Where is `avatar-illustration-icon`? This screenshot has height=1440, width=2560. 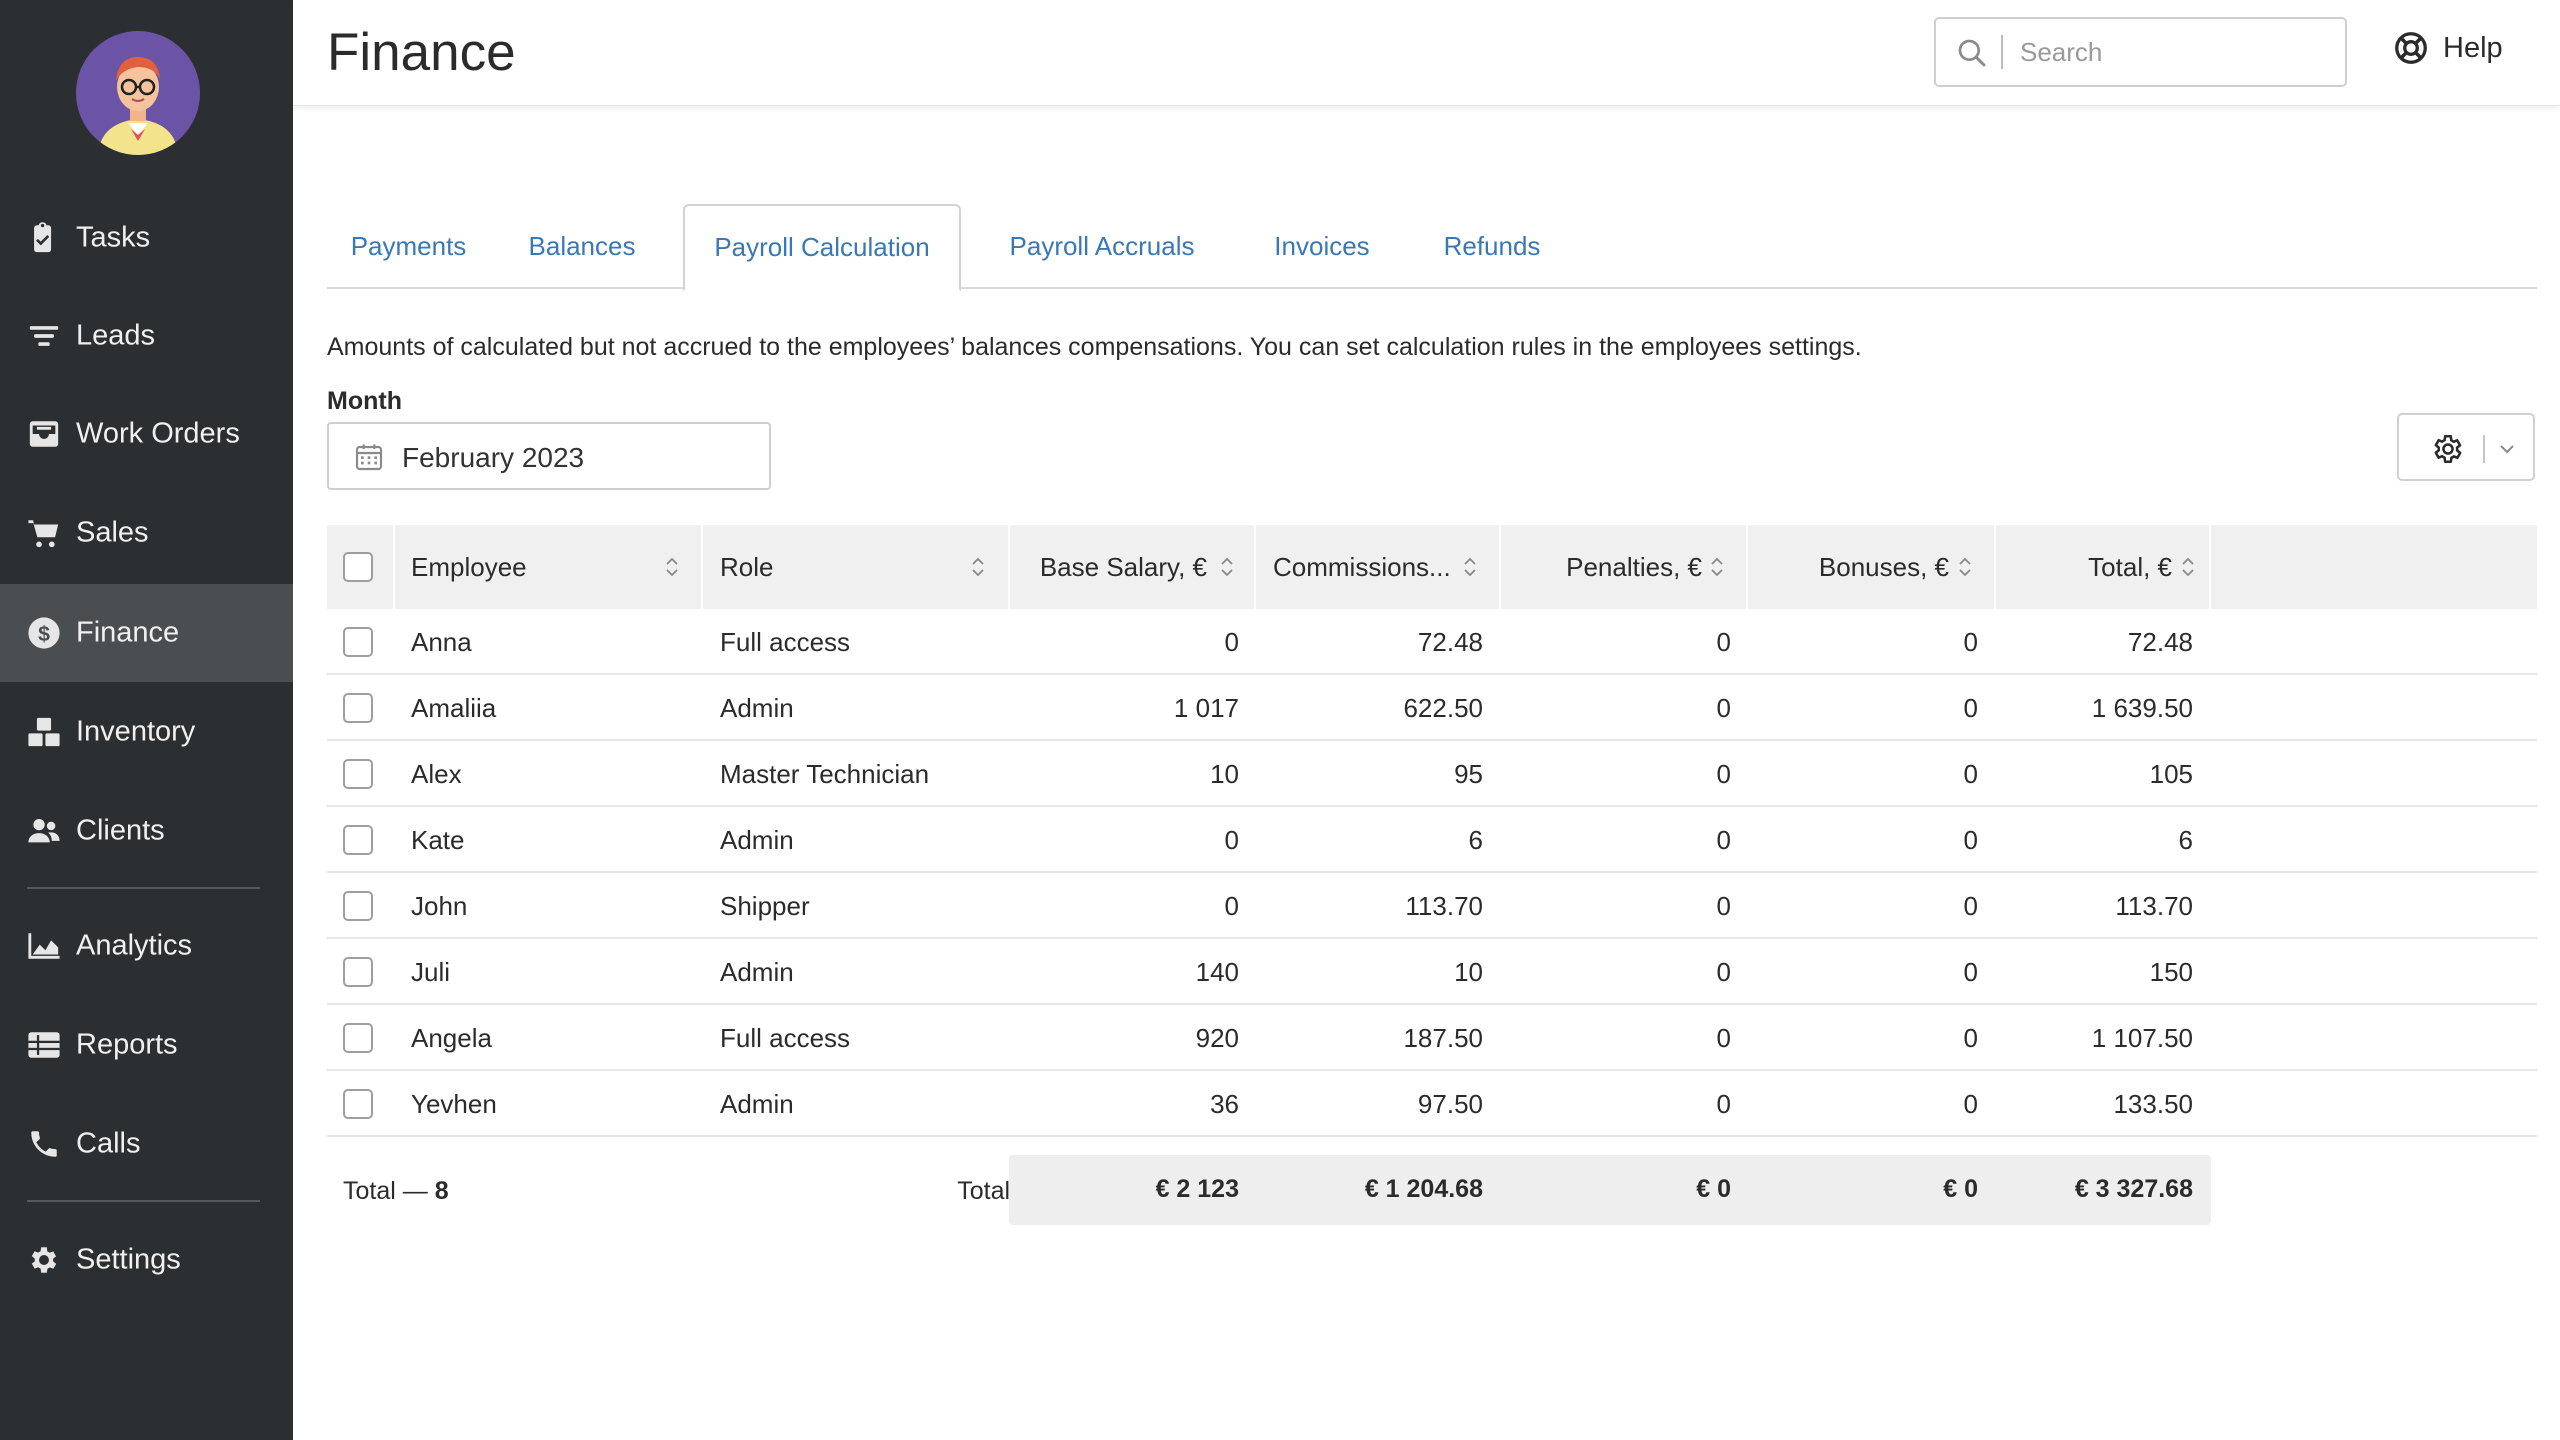
avatar-illustration-icon is located at coordinates (138, 93).